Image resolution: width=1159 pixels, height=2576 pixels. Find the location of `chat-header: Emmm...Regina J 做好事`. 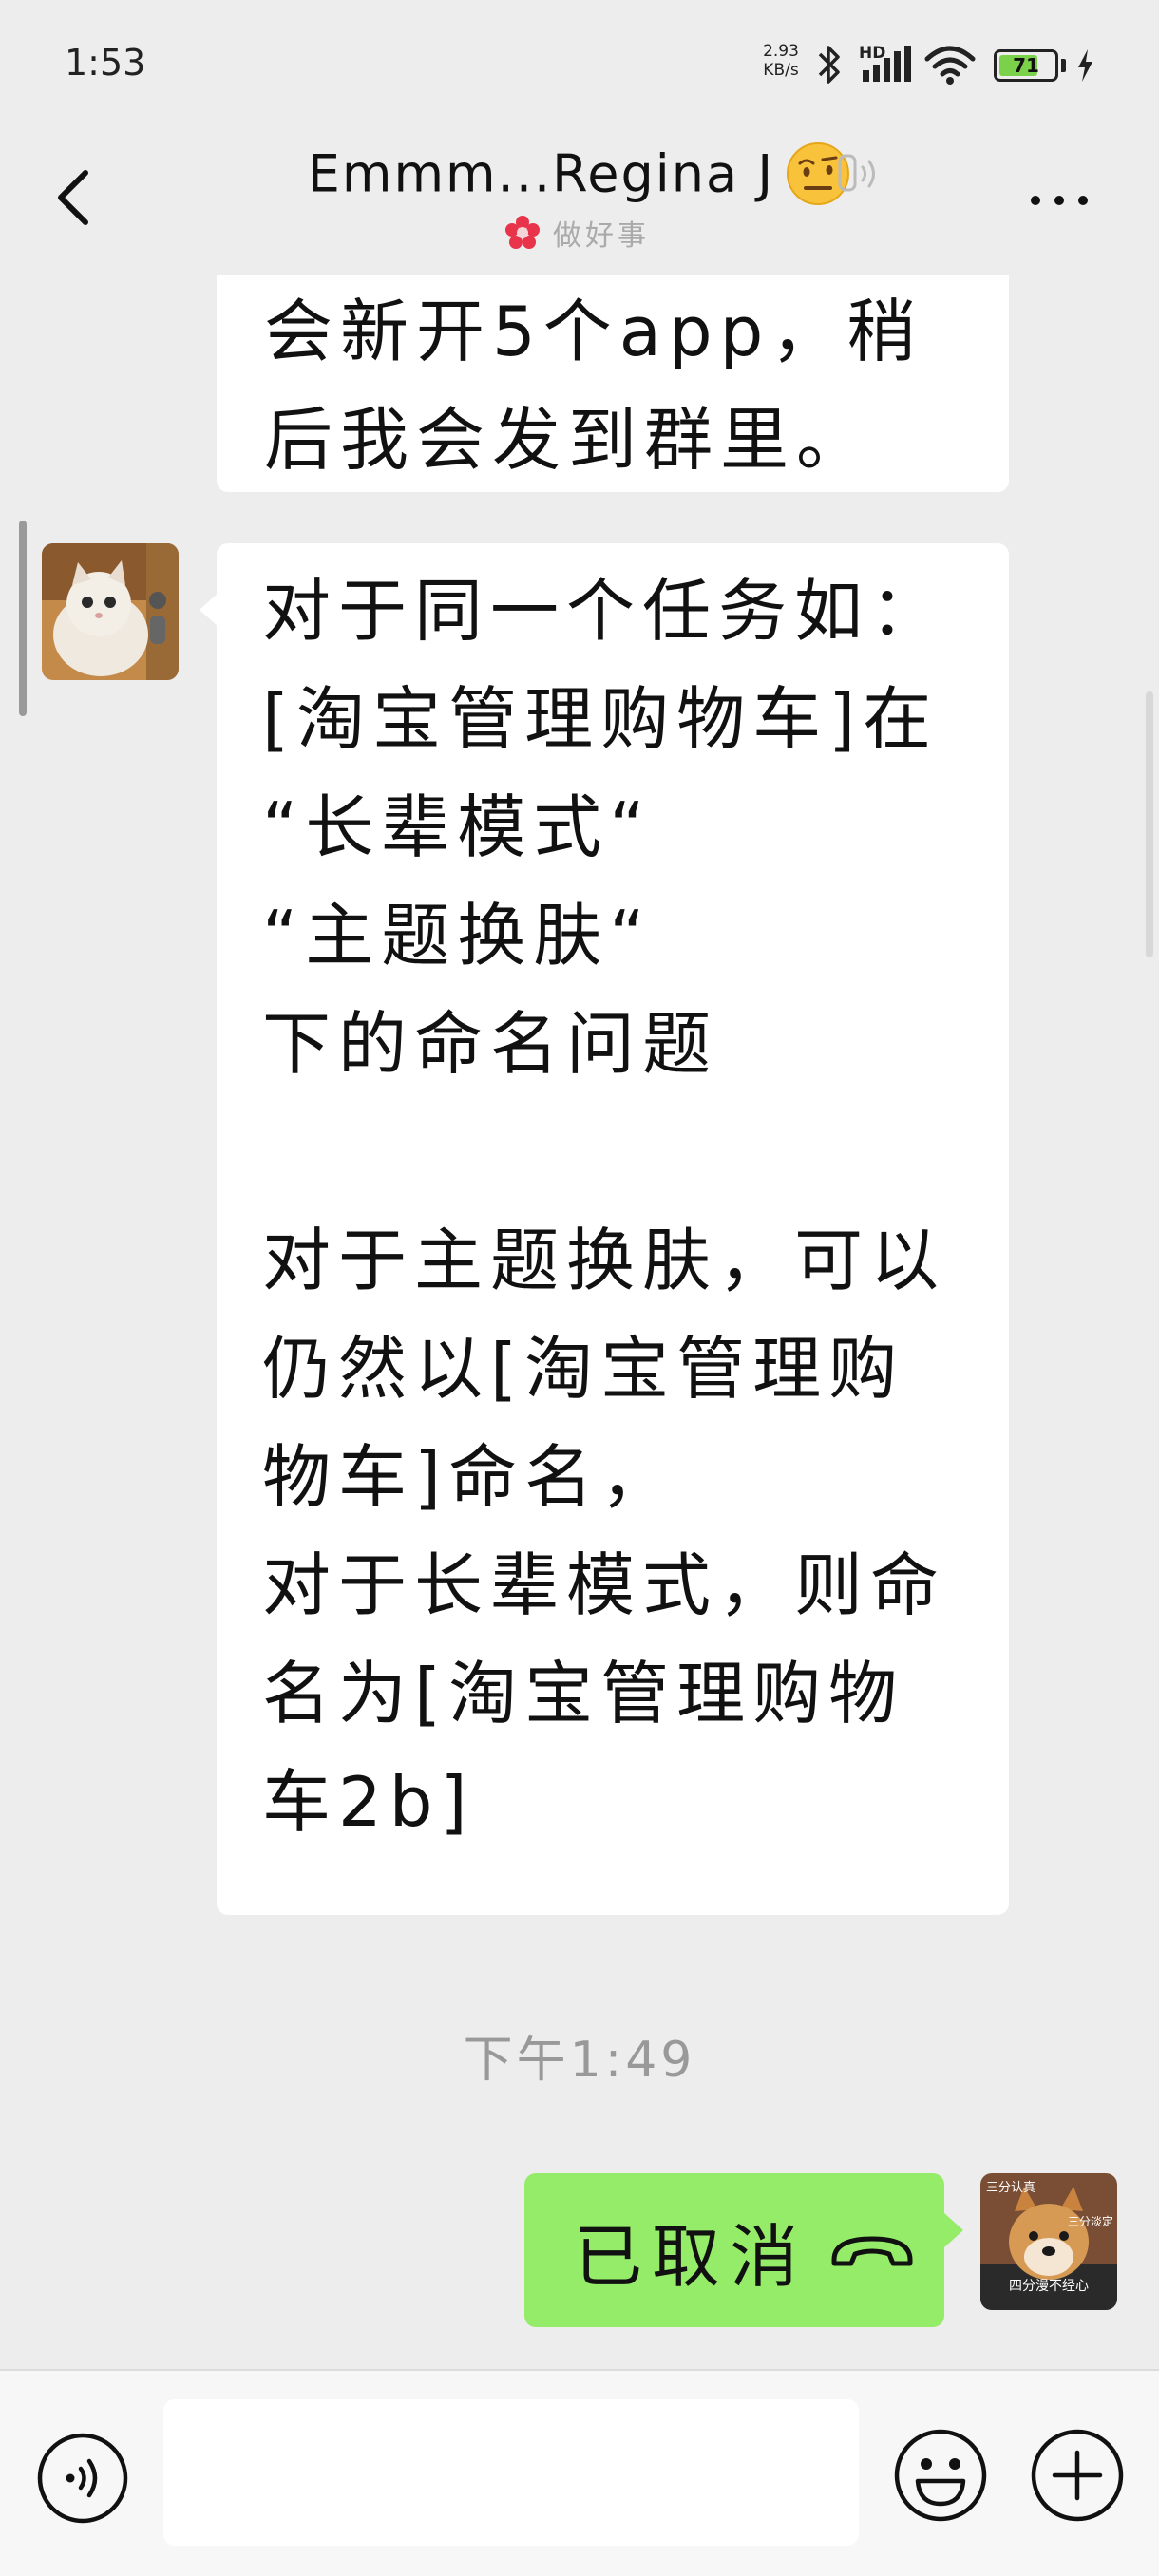

chat-header: Emmm...Regina J 做好事 is located at coordinates (579, 199).